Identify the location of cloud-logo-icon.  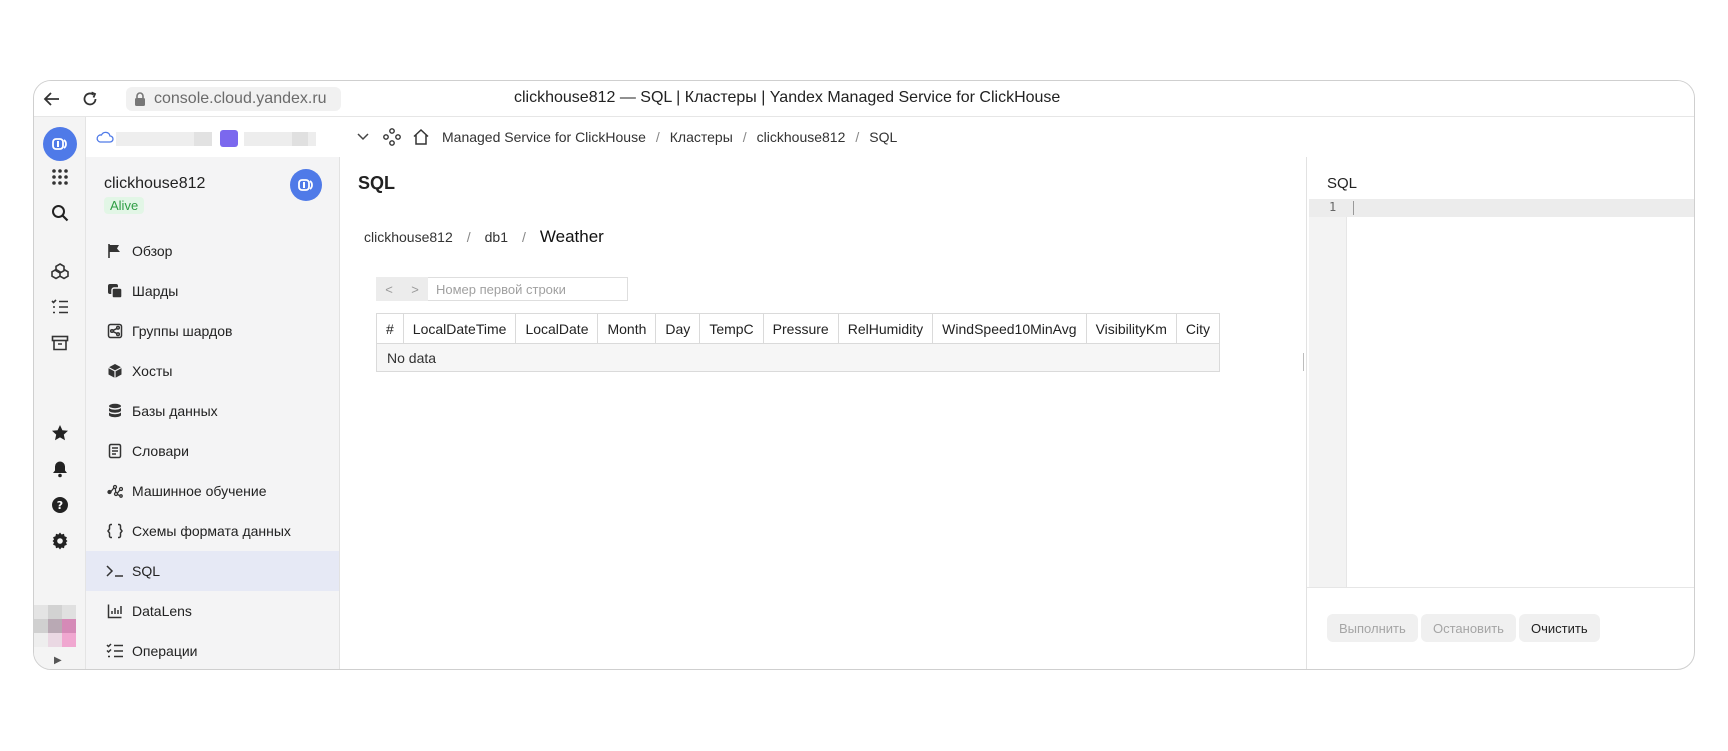
(60, 144).